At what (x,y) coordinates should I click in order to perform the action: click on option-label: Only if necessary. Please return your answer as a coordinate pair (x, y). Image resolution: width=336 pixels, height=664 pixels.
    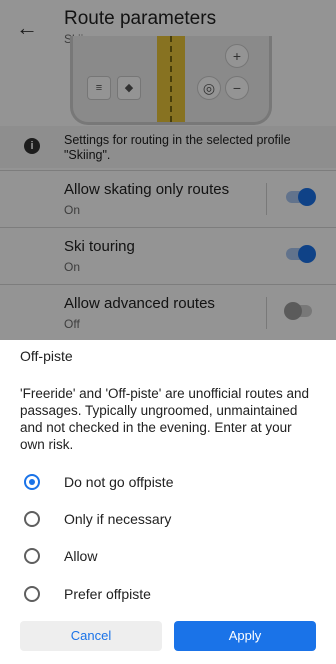
    Looking at the image, I should click on (118, 519).